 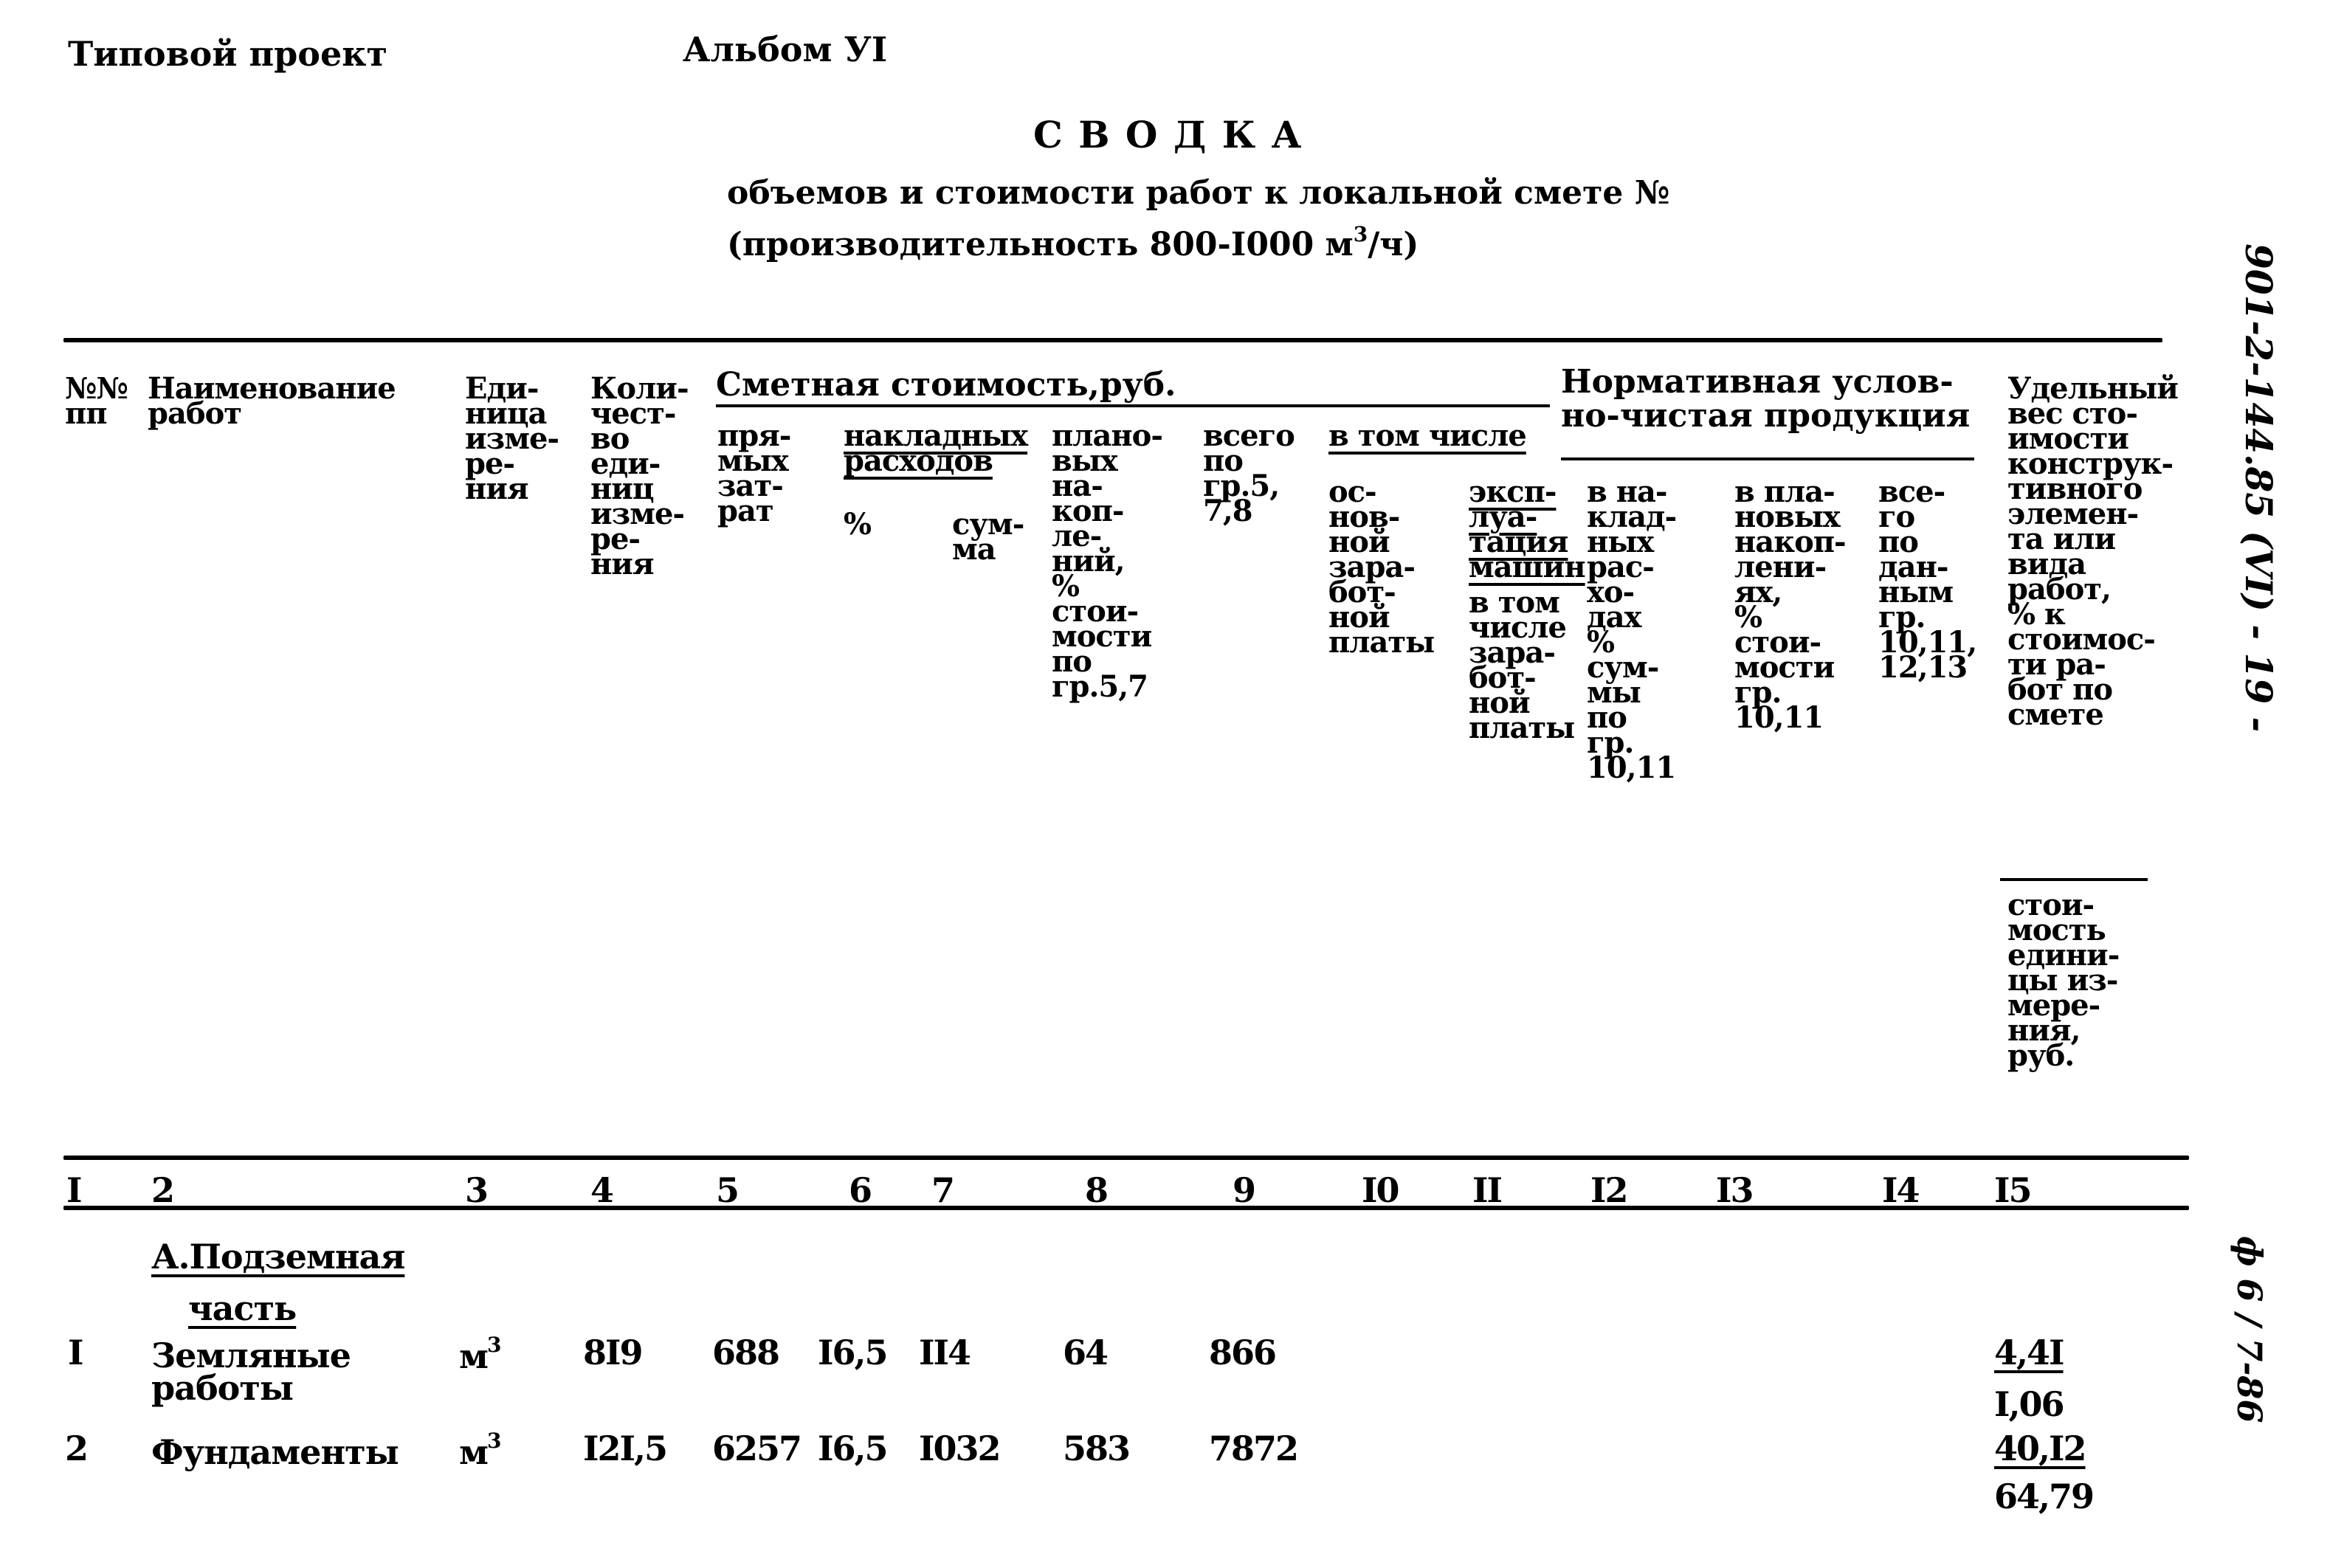 What do you see at coordinates (2249, 1329) in the screenshot?
I see `margin-note-inventory: ф 6 / 7-86` at bounding box center [2249, 1329].